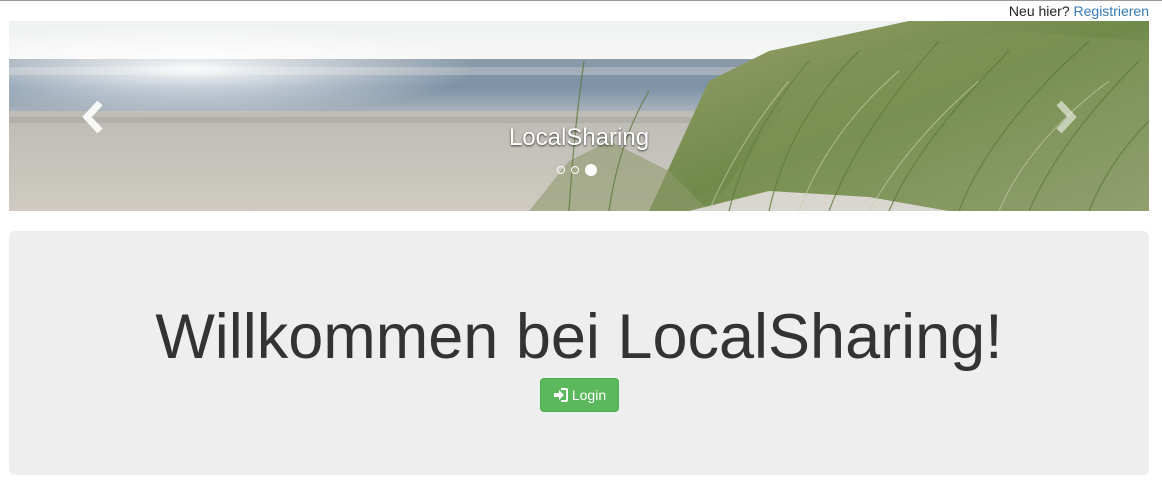 Image resolution: width=1162 pixels, height=495 pixels. Describe the element at coordinates (1039, 11) in the screenshot. I see `new-here-text: Neu hier?` at that location.